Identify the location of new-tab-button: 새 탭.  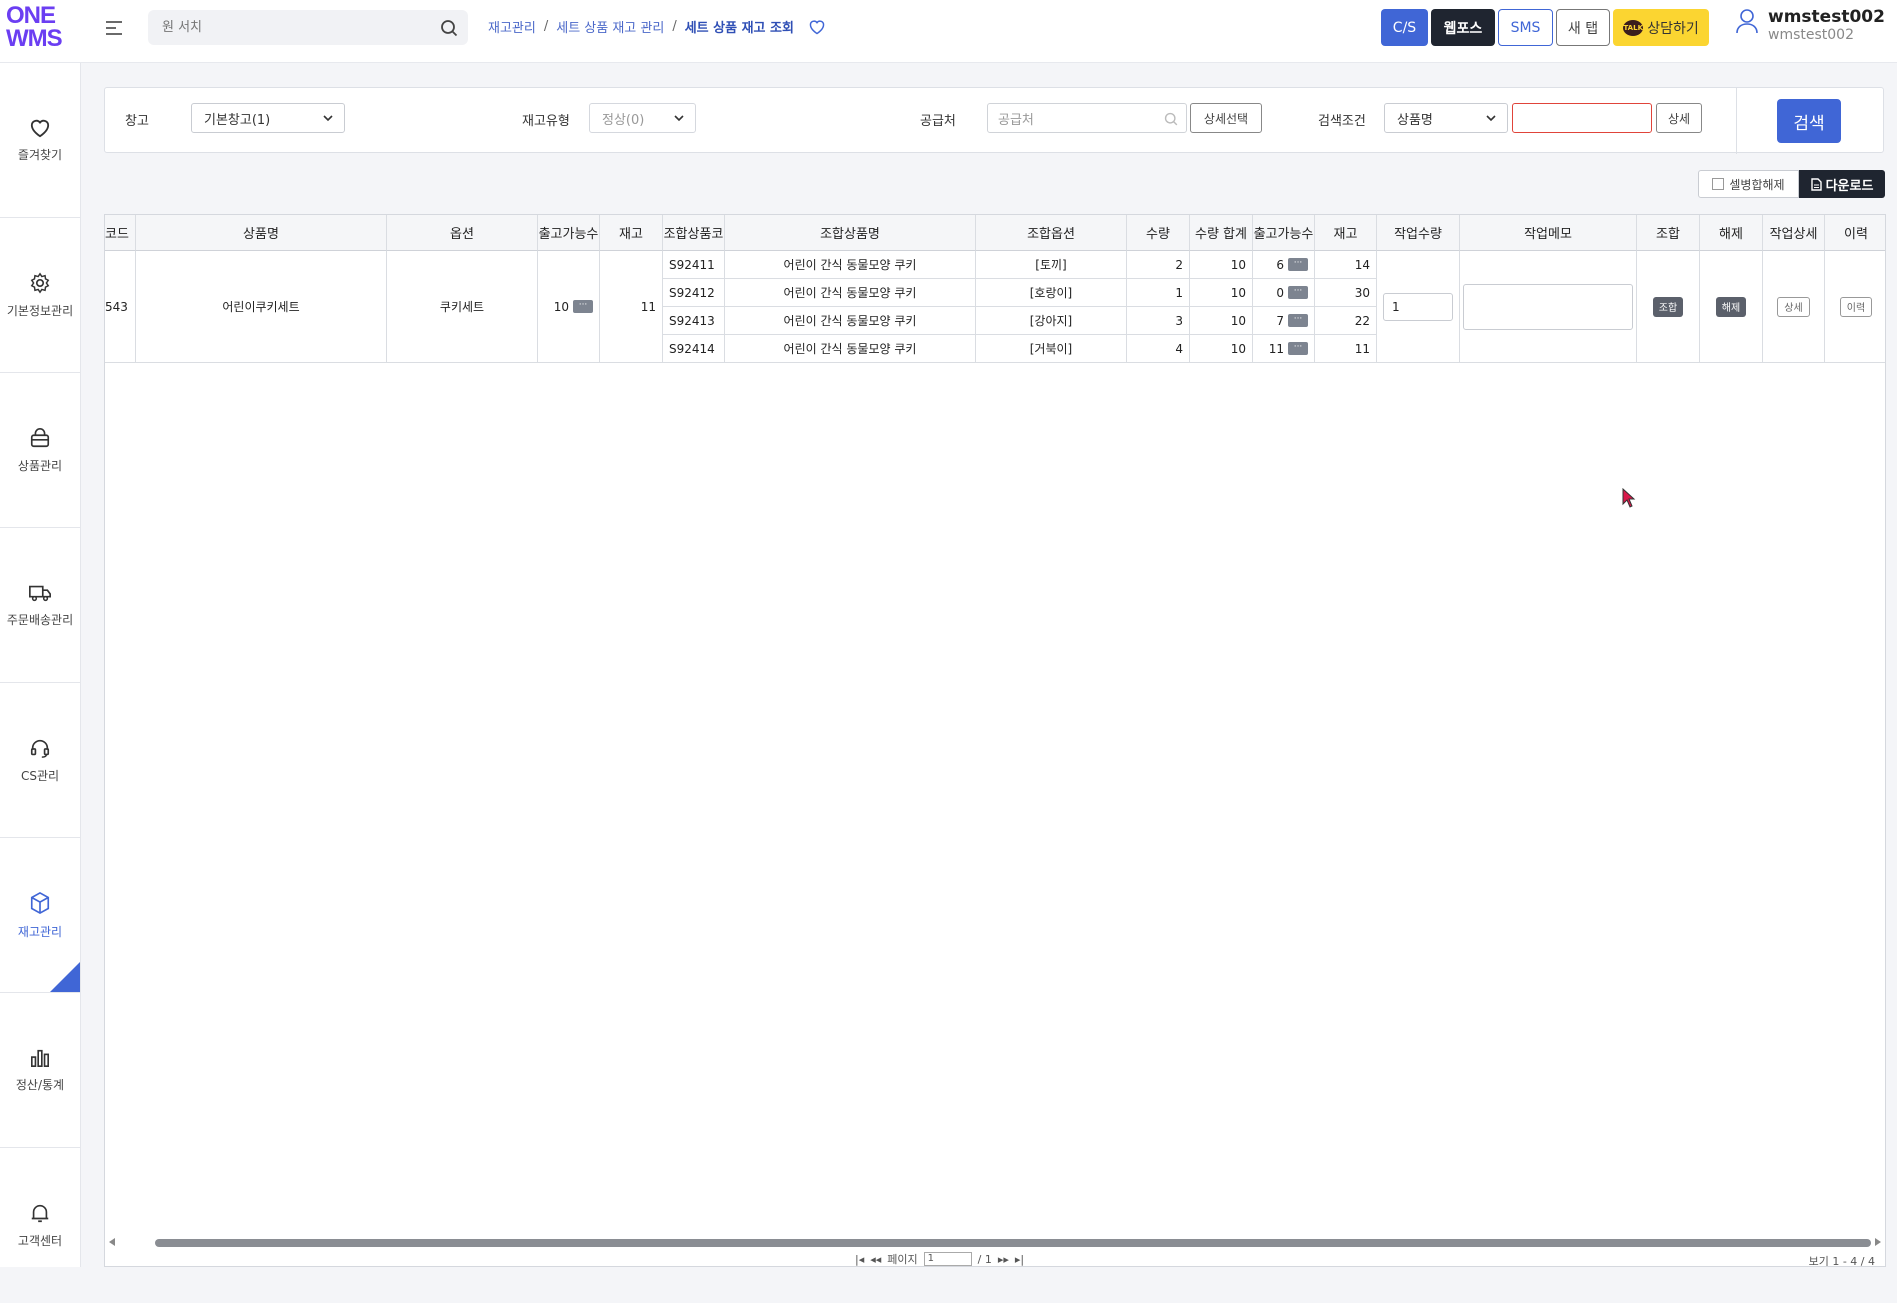
(1583, 27).